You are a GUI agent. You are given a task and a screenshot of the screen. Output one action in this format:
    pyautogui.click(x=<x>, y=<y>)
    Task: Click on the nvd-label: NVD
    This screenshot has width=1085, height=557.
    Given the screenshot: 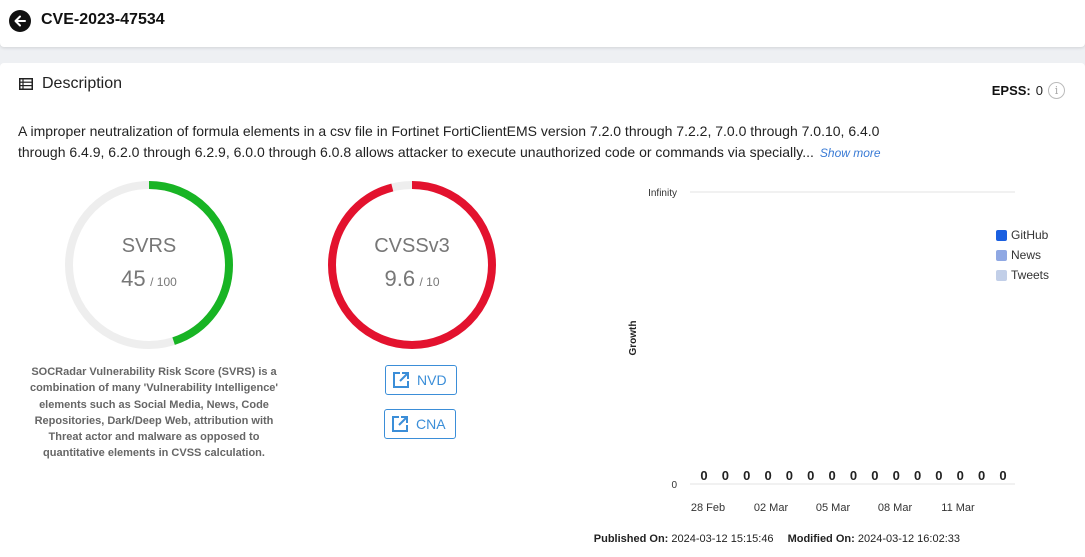 What is the action you would take?
    pyautogui.click(x=432, y=380)
    